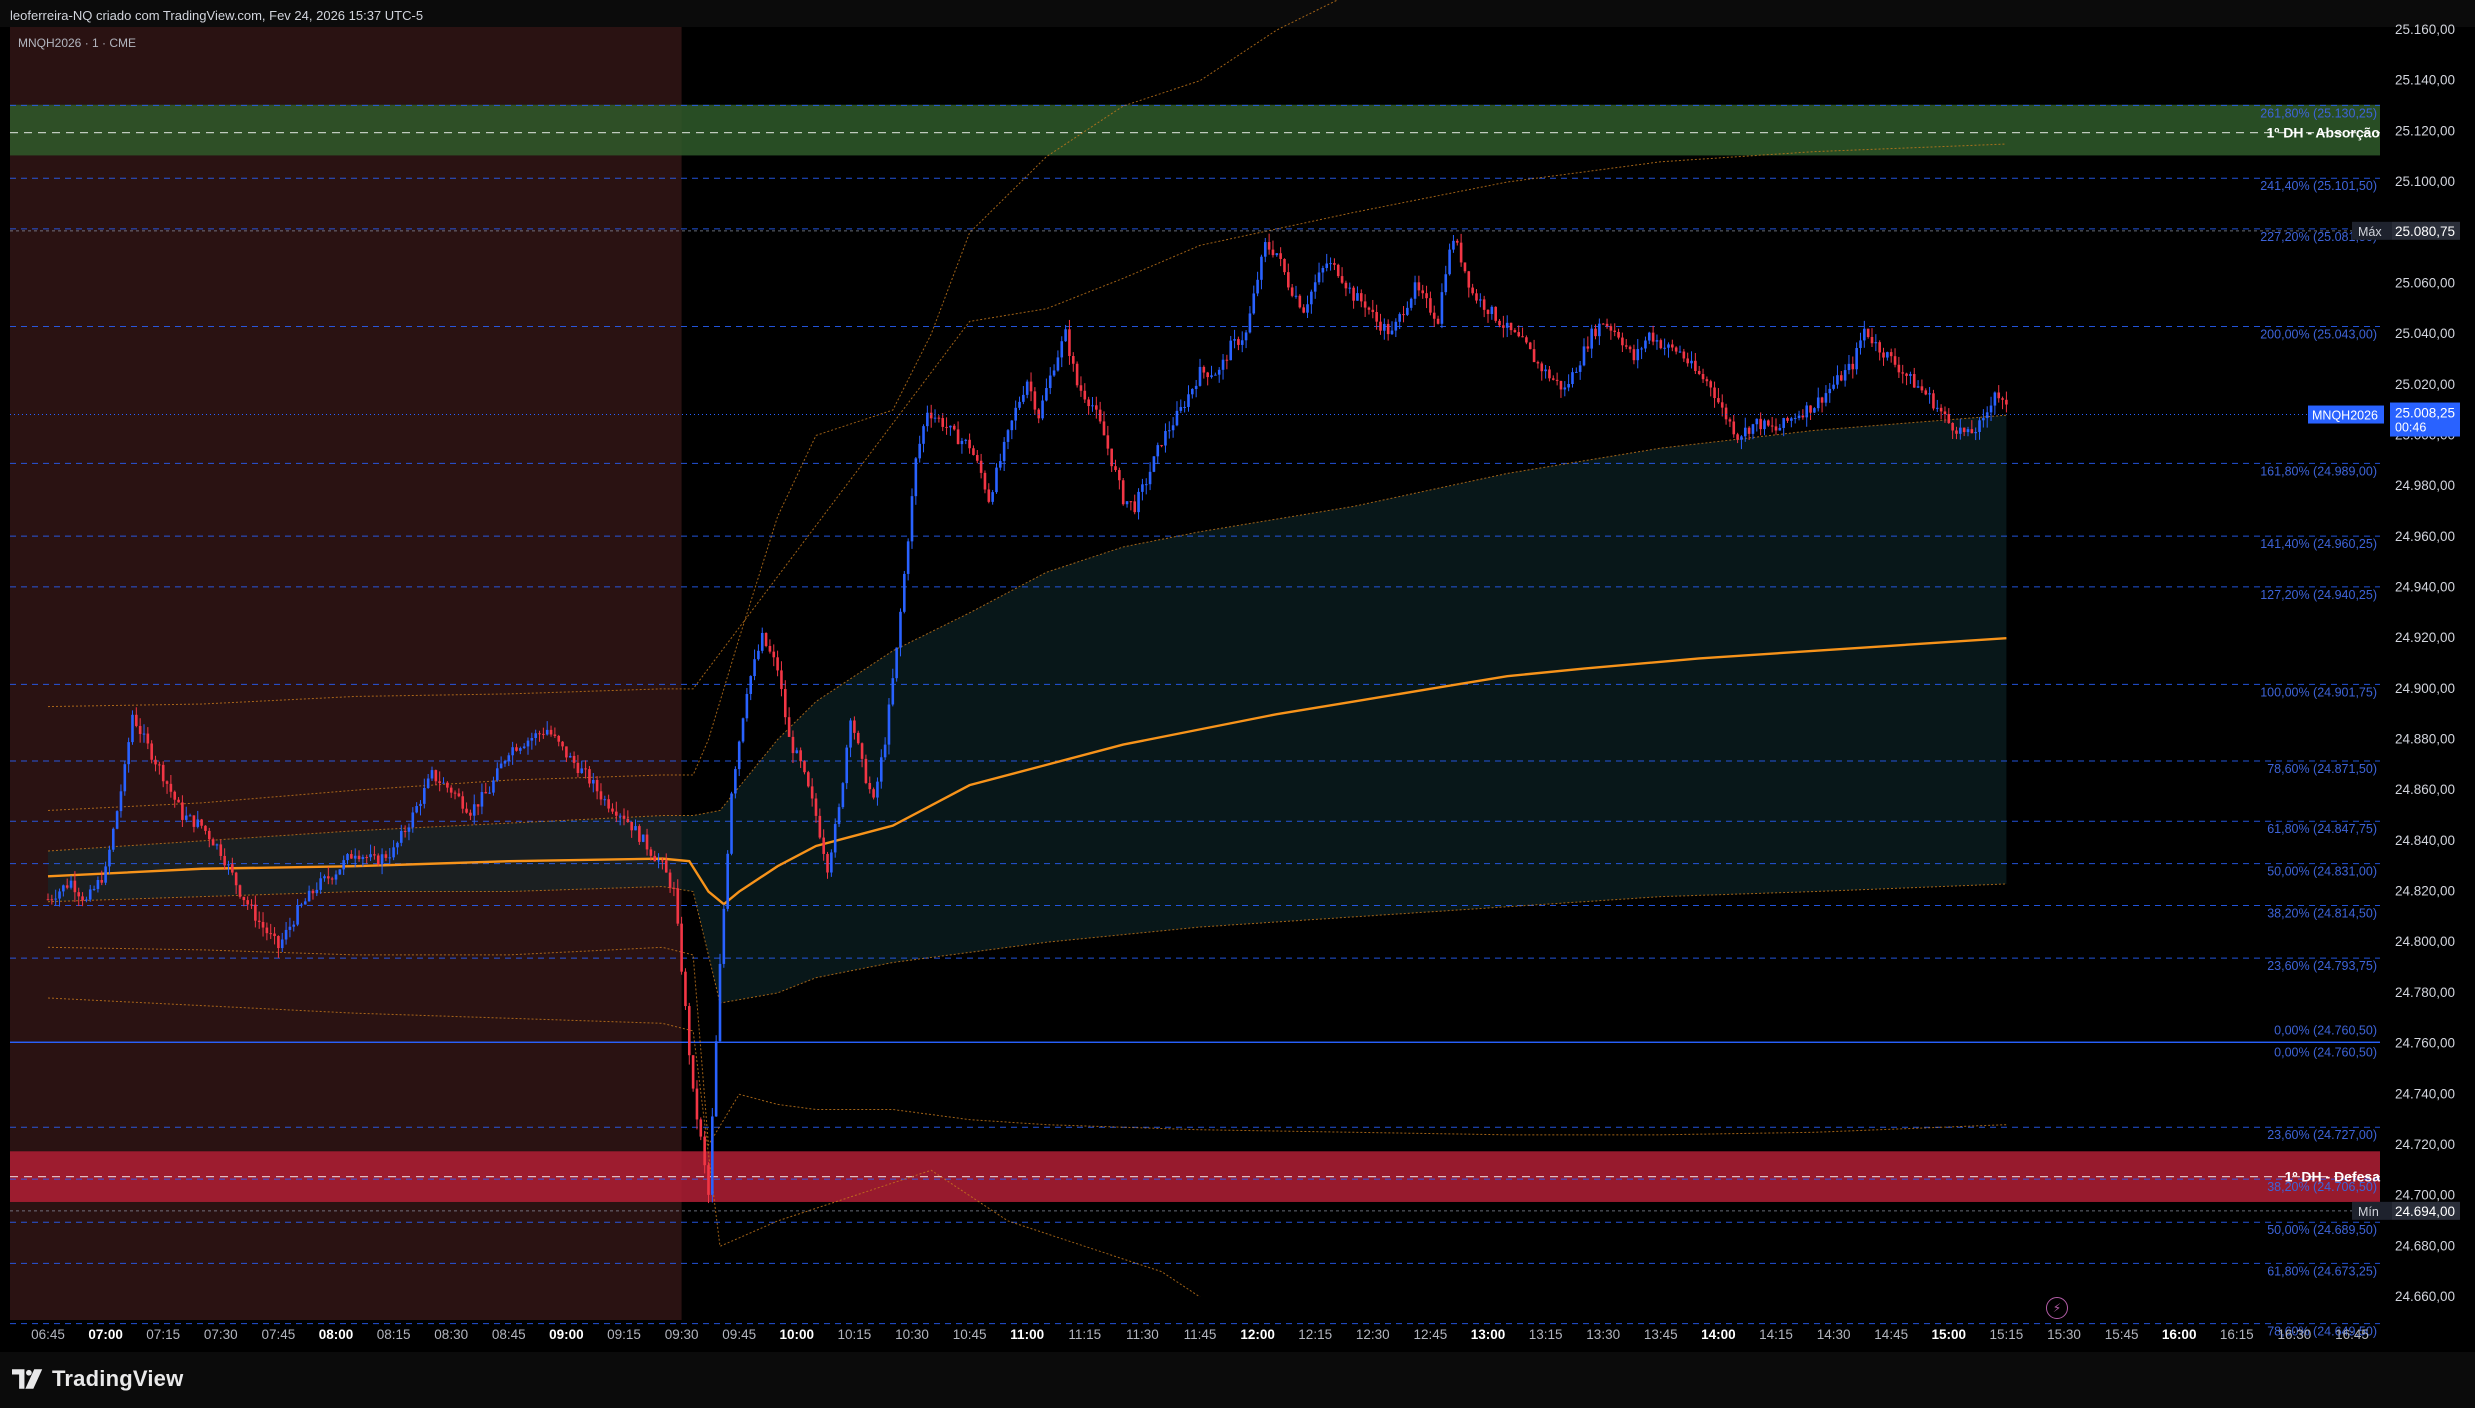 The image size is (2475, 1408). What do you see at coordinates (2425, 1211) in the screenshot?
I see `marker-price: 24.694,00` at bounding box center [2425, 1211].